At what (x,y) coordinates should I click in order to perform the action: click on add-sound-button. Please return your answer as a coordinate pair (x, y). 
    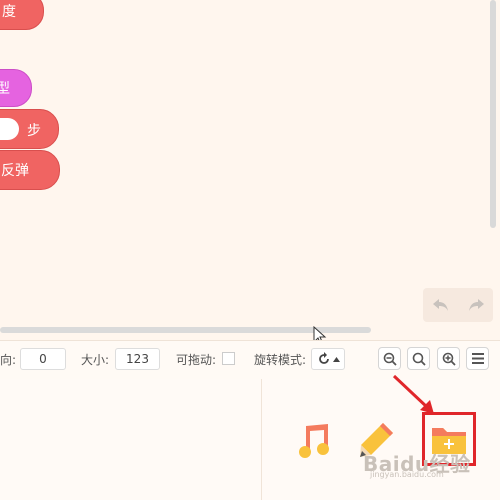
    Looking at the image, I should click on (315, 441).